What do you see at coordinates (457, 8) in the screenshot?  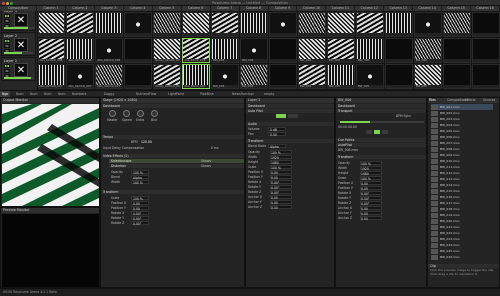 I see `column-header: Column 15` at bounding box center [457, 8].